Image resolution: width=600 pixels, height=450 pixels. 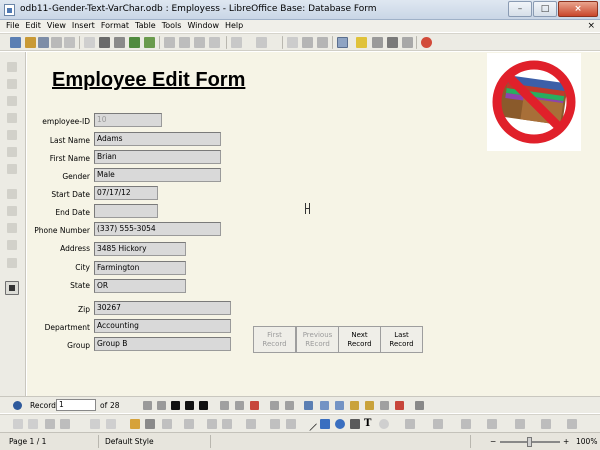 I want to click on data-source-as-table-icon, so click(x=419, y=405).